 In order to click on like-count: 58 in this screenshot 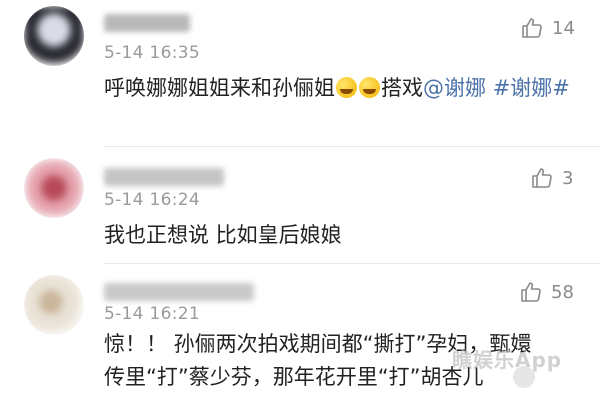, I will do `click(562, 292)`.